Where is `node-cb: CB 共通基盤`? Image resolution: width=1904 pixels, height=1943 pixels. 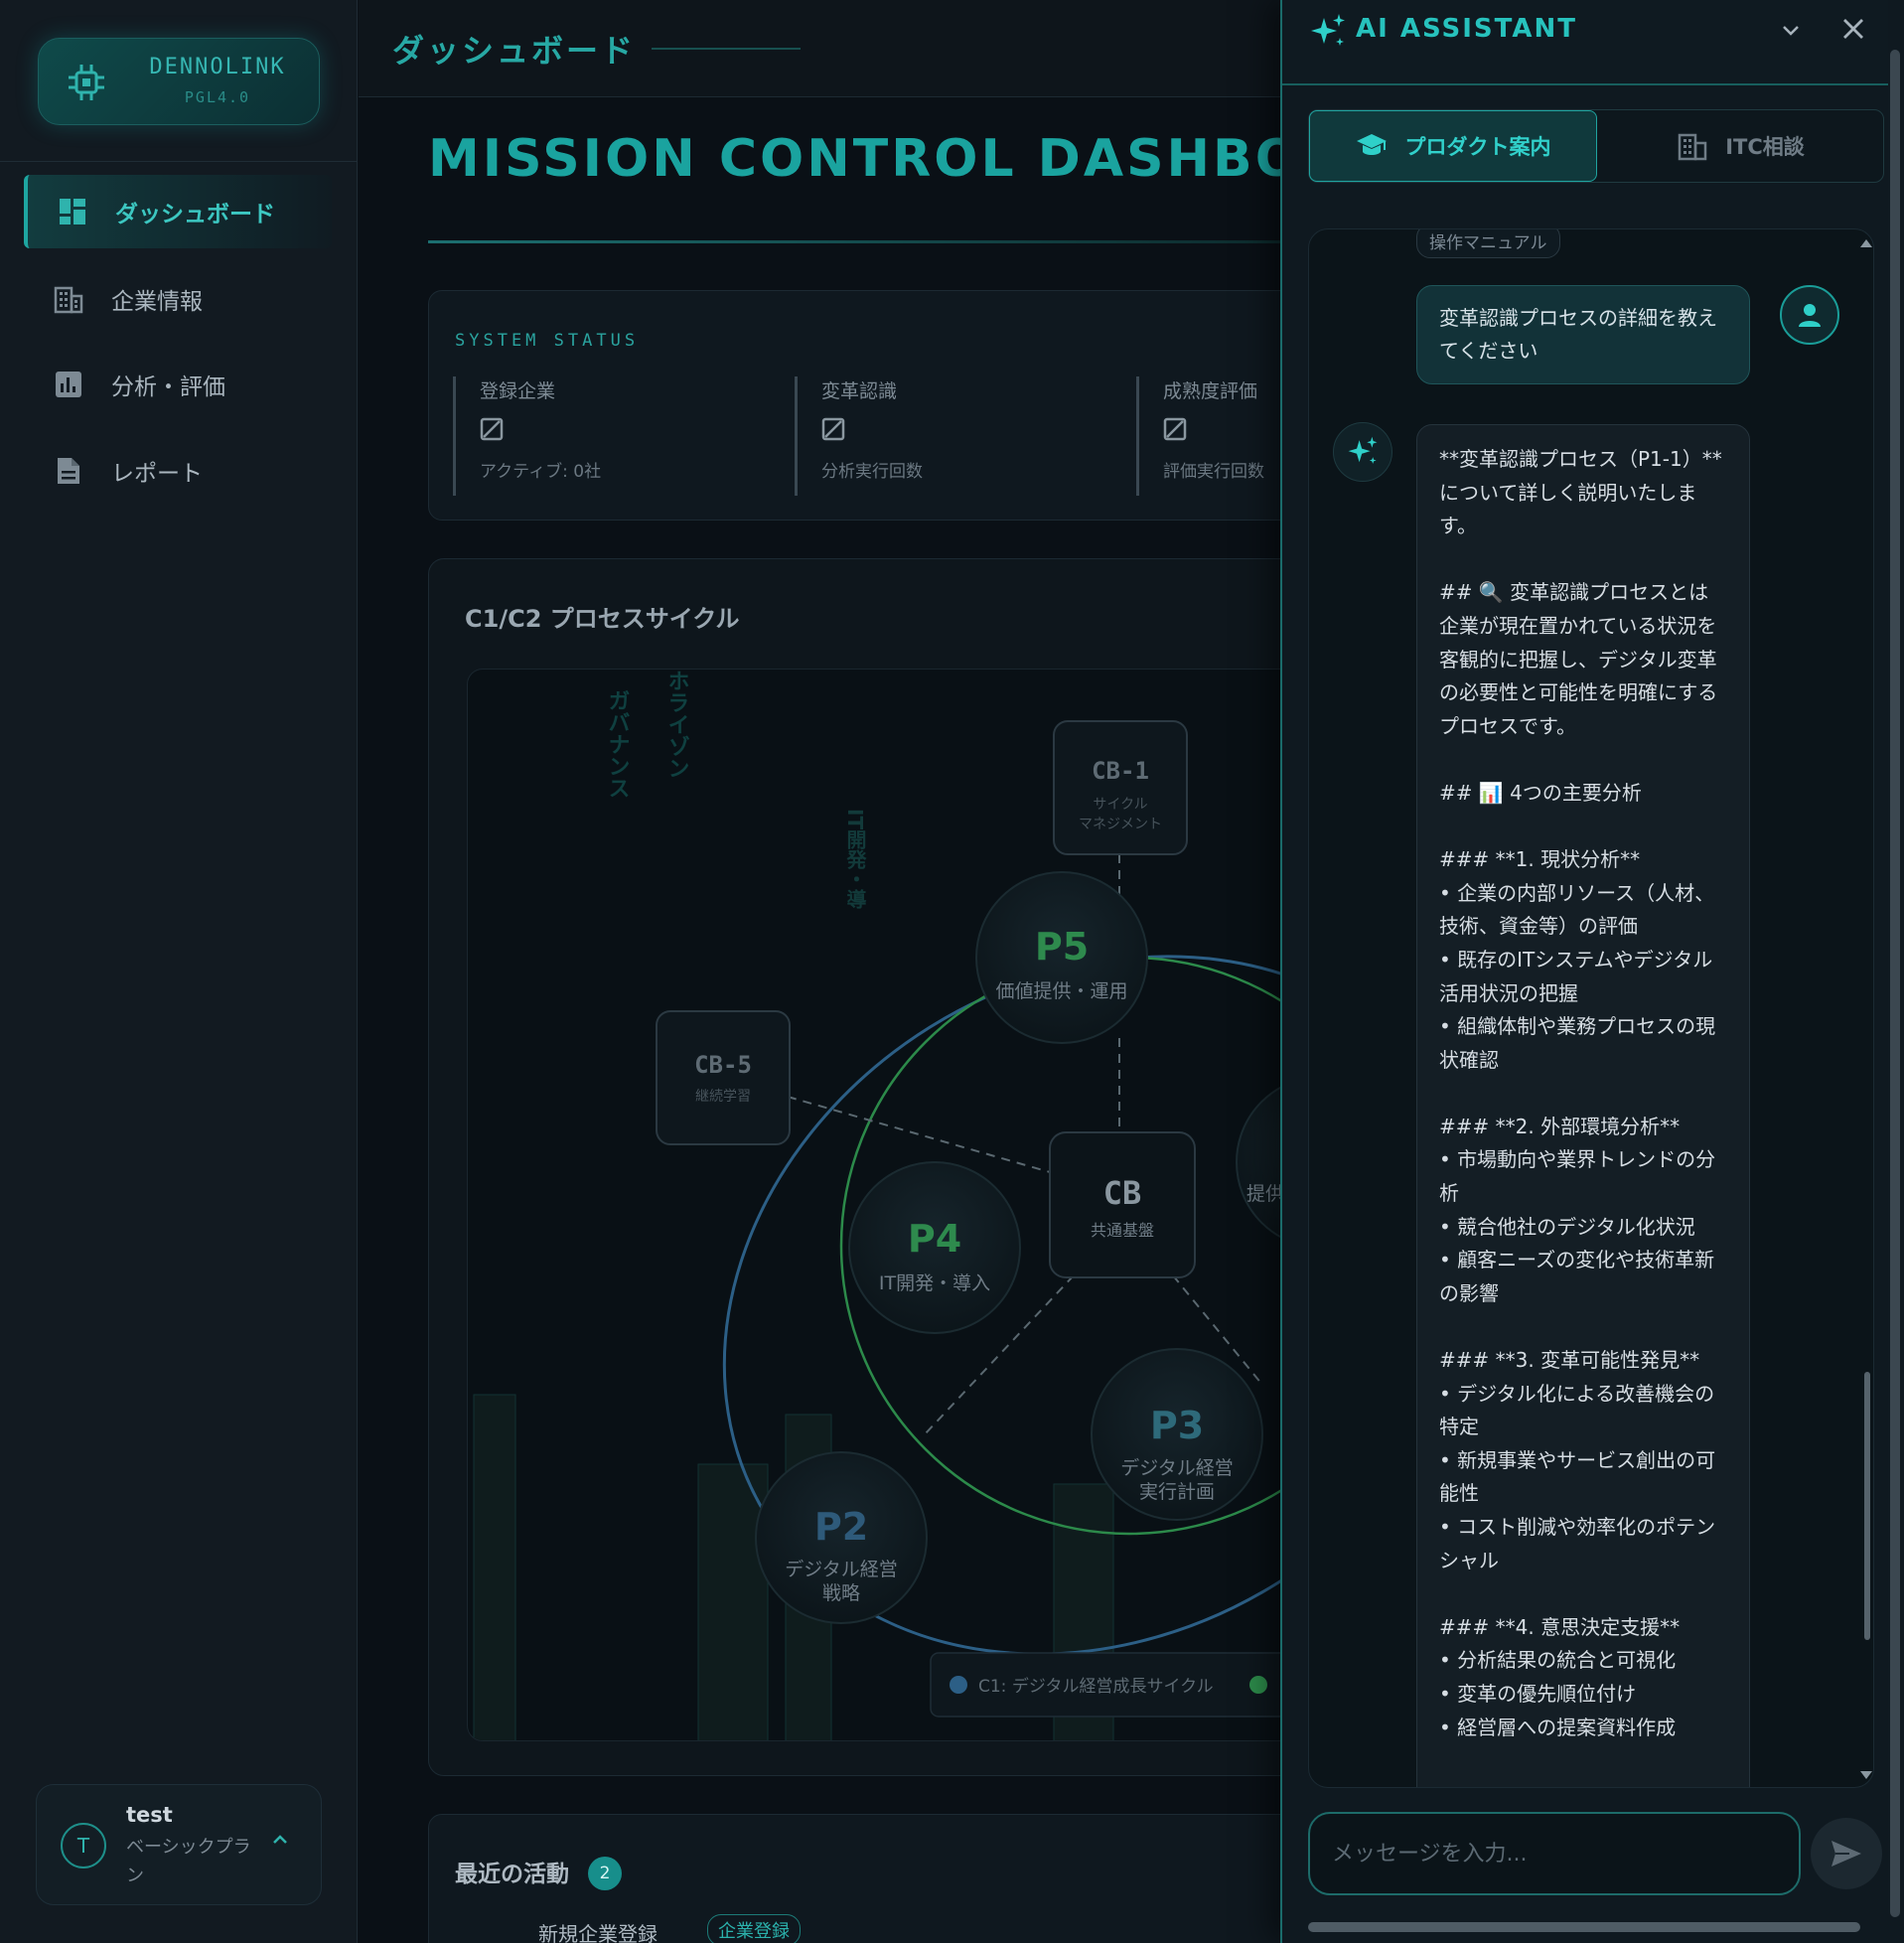 node-cb: CB 共通基盤 is located at coordinates (1122, 1204).